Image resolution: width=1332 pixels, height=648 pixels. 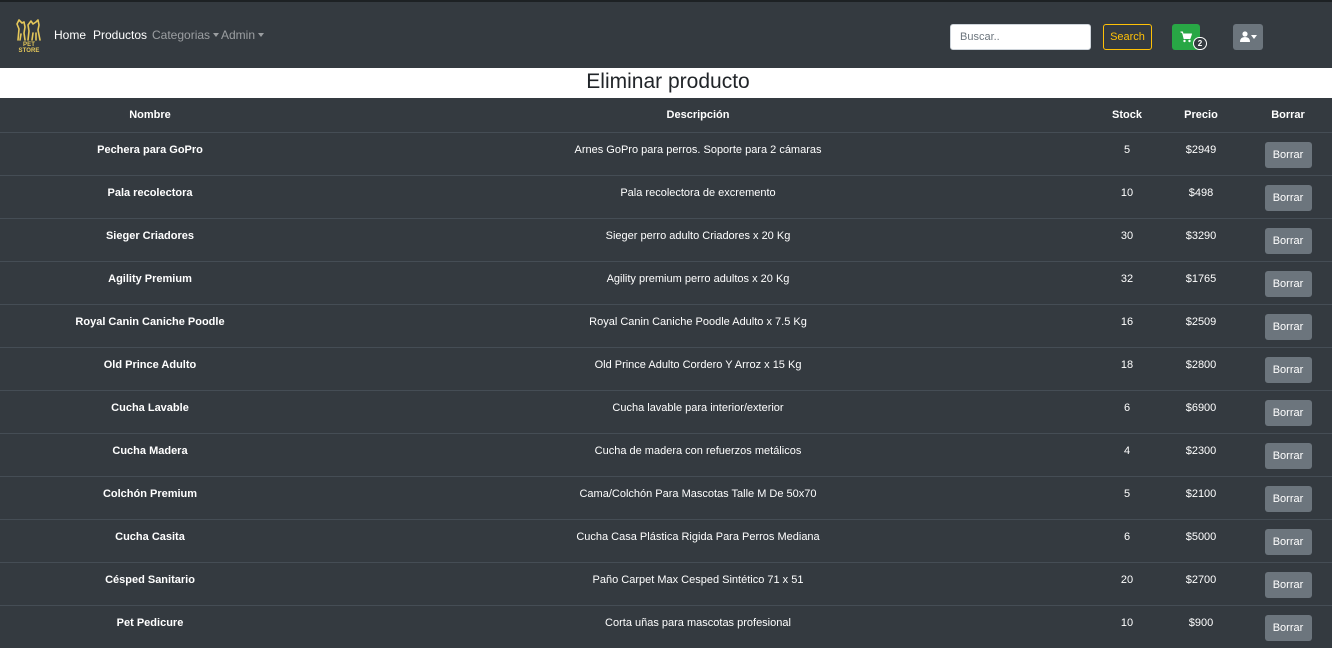 I want to click on nav-admin-label: Admin, so click(x=238, y=35).